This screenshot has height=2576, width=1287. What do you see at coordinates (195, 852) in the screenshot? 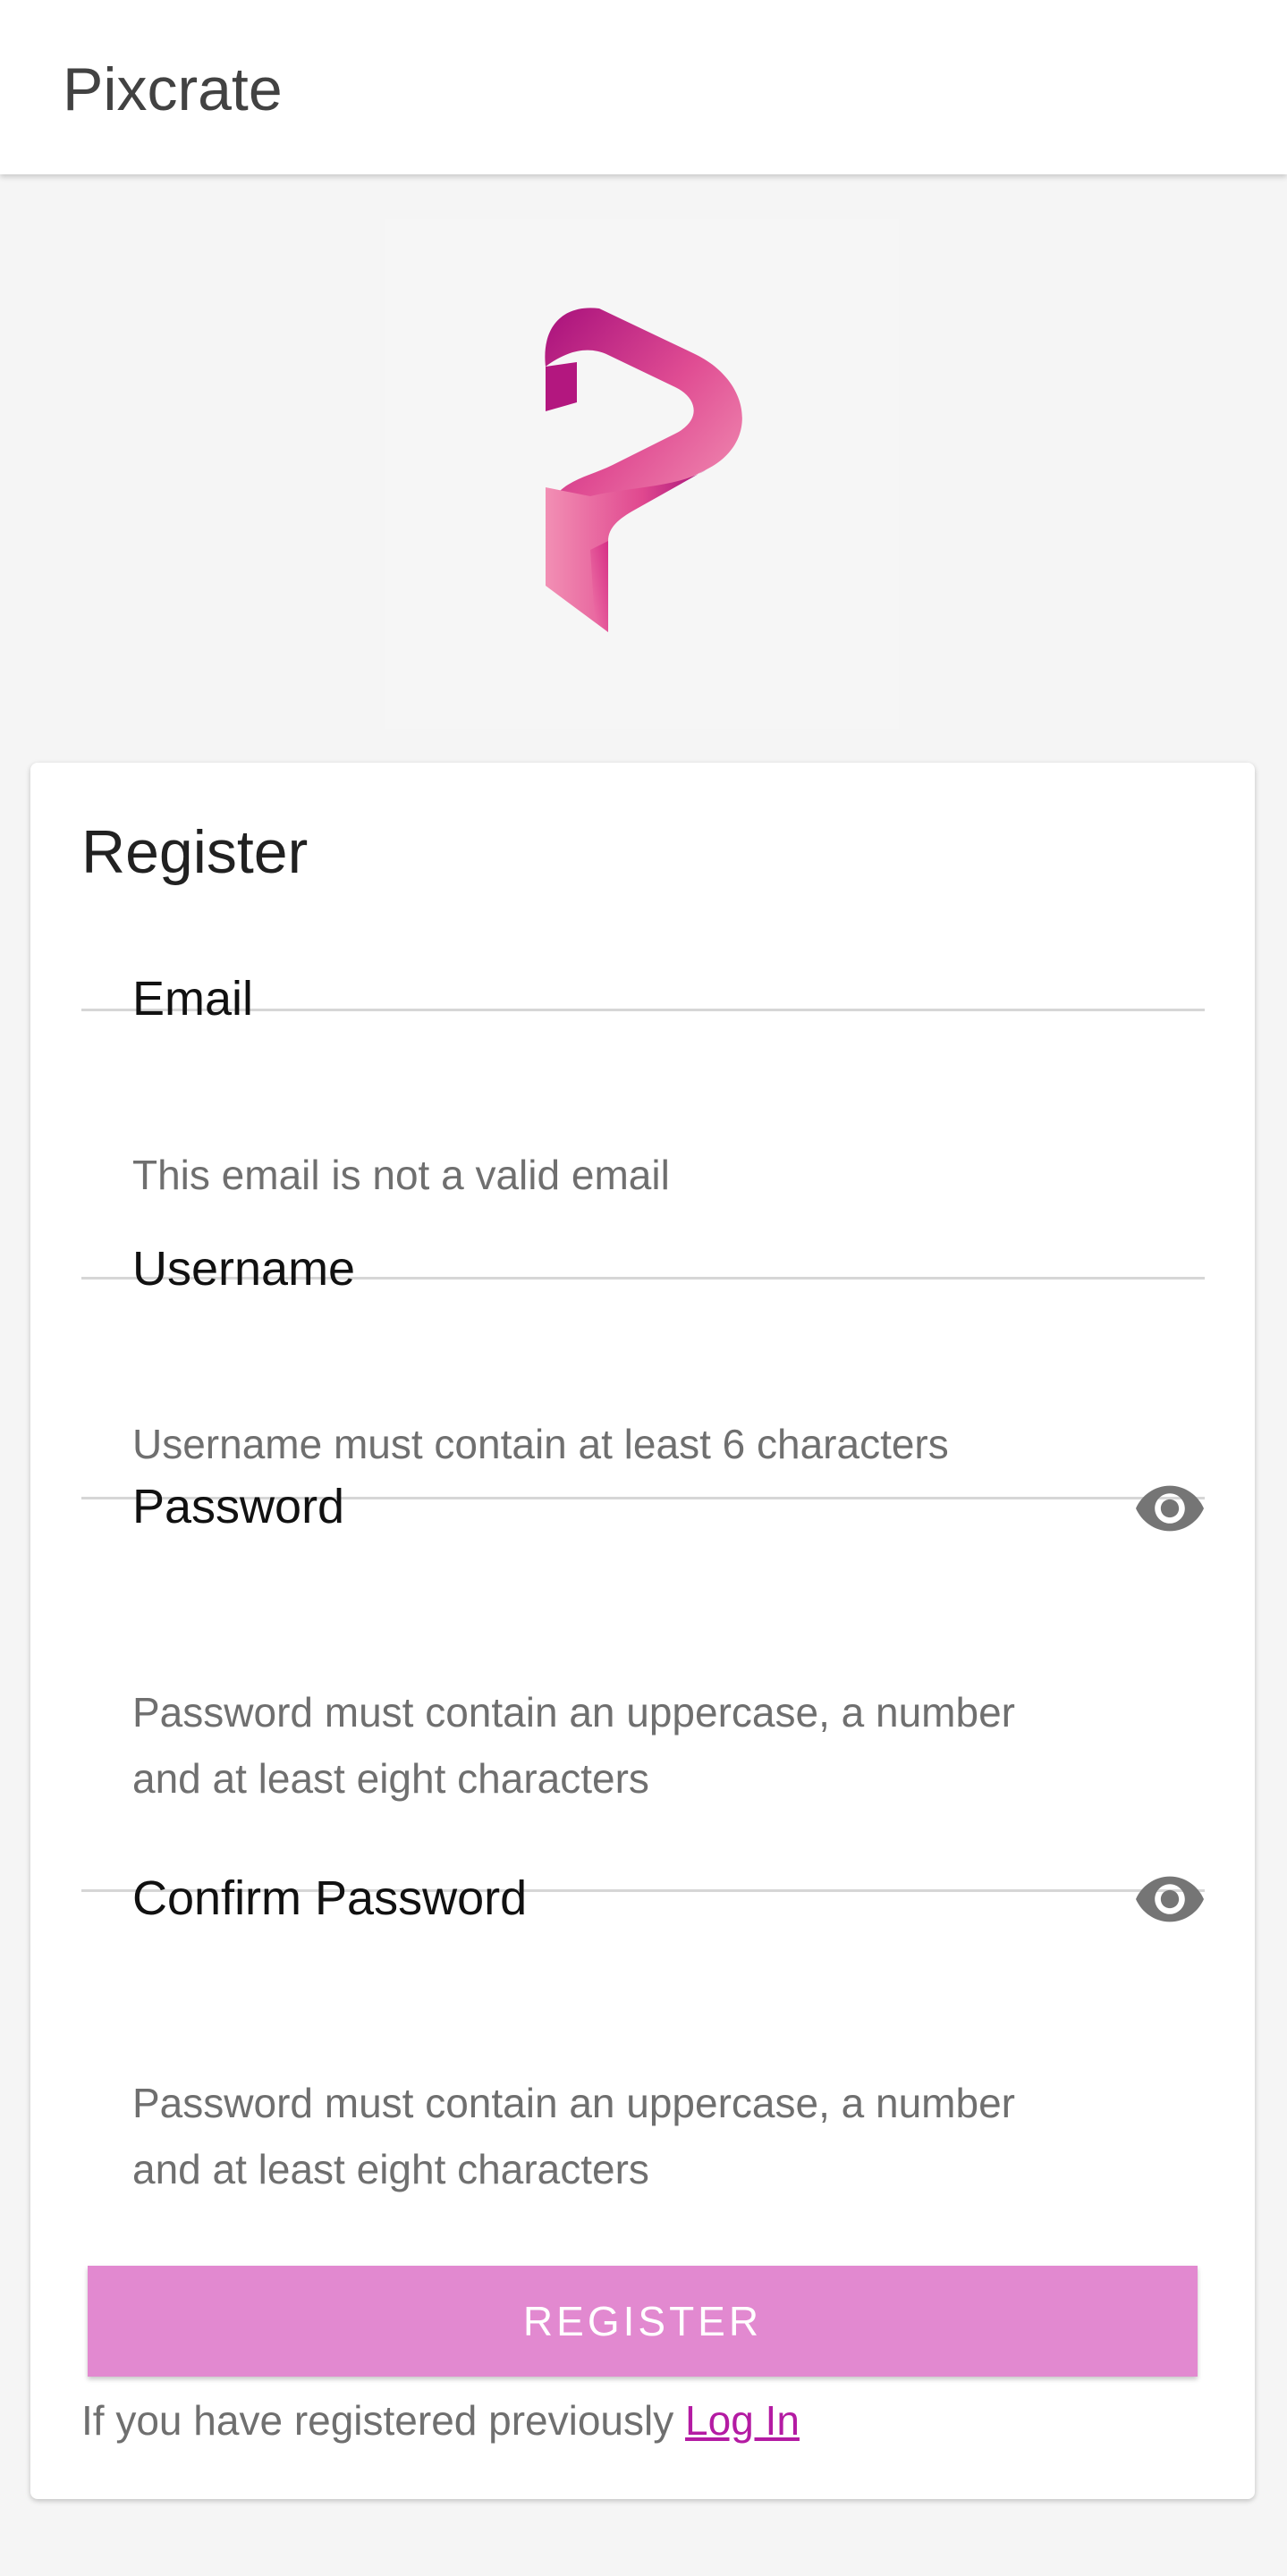
I see `register-title: Register` at bounding box center [195, 852].